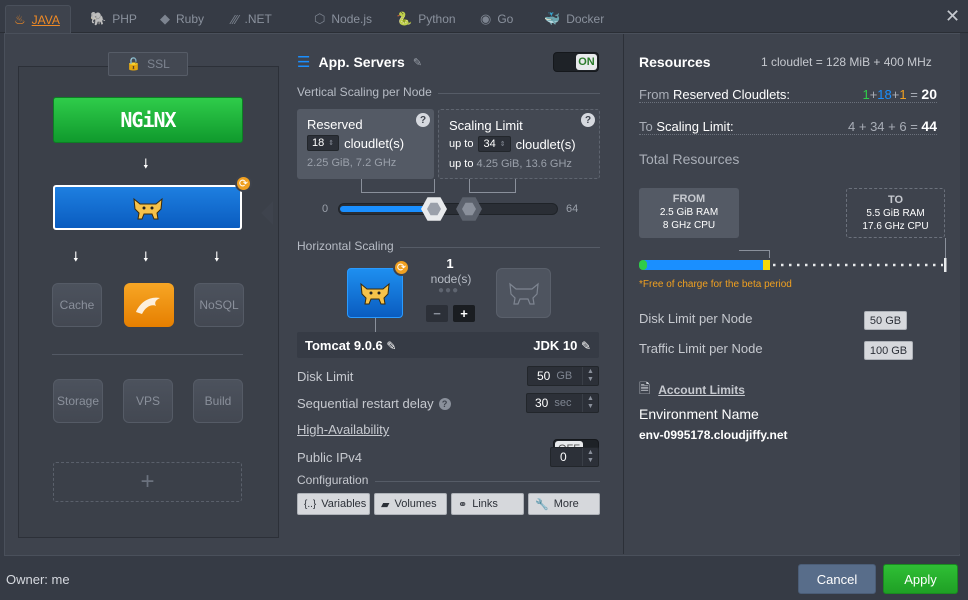  Describe the element at coordinates (487, 504) in the screenshot. I see `links-button: ⚭ Links` at that location.